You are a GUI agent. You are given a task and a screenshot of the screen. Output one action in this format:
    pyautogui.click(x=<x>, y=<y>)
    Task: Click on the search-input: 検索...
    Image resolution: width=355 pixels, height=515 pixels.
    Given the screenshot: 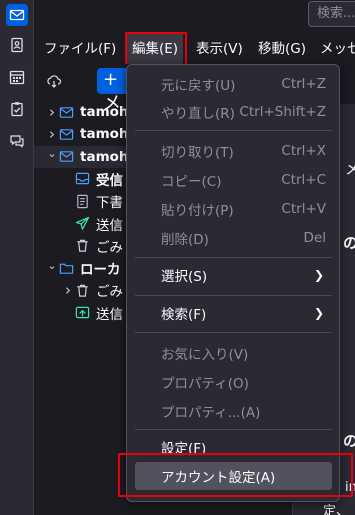 What is the action you would take?
    pyautogui.click(x=331, y=14)
    